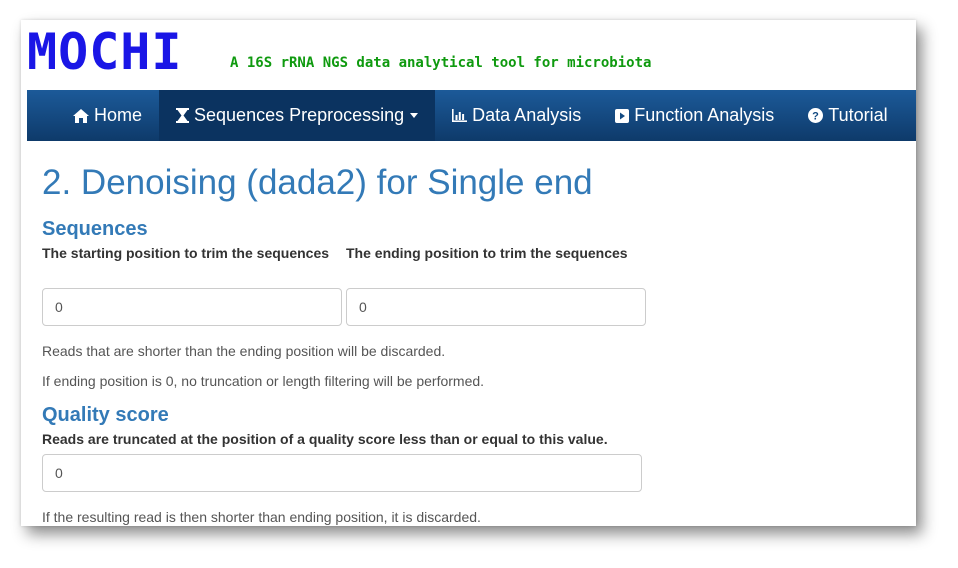 This screenshot has height=568, width=958. Describe the element at coordinates (496, 307) in the screenshot. I see `end-position-input` at that location.